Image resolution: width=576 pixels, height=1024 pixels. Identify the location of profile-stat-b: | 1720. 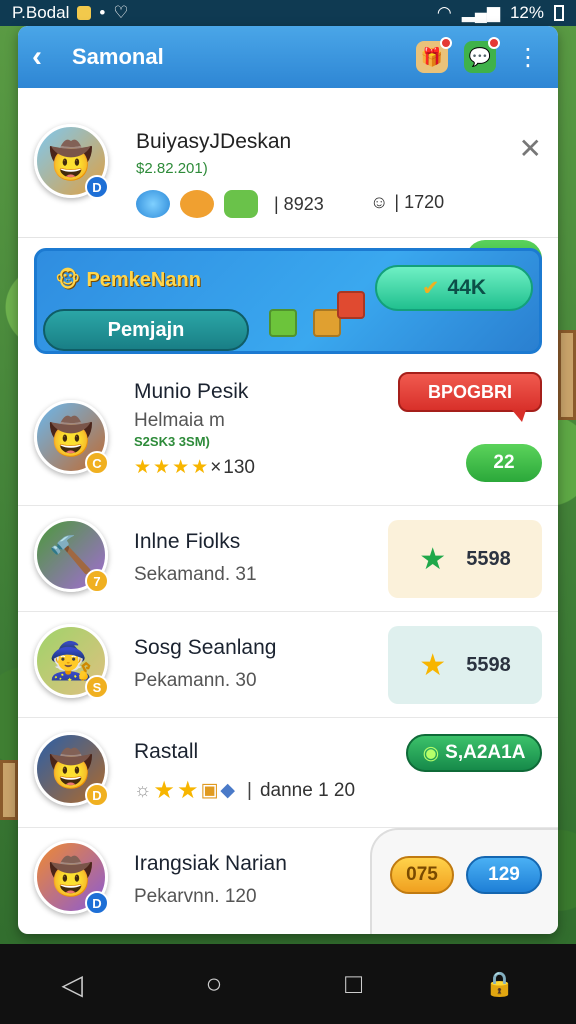
(419, 202).